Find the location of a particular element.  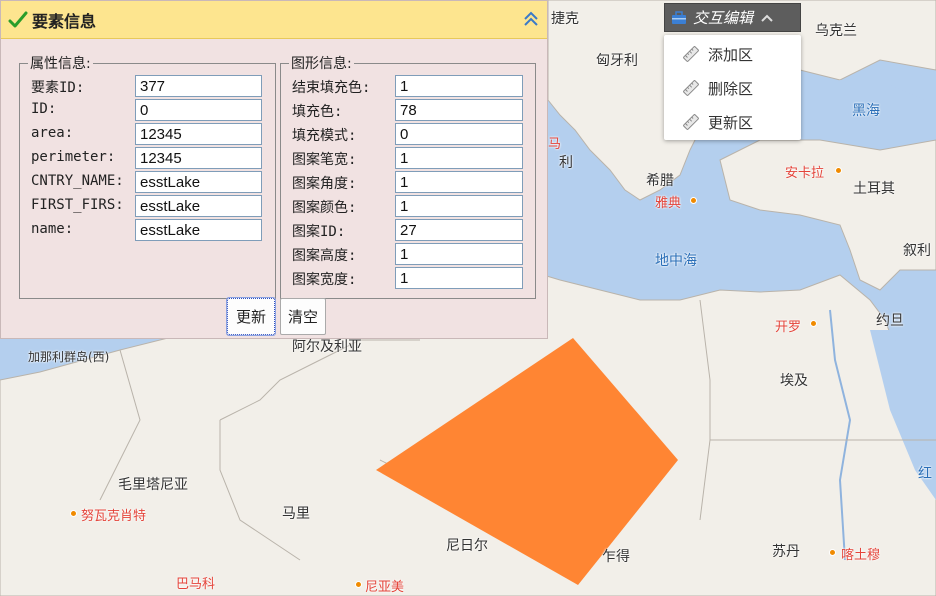

map-label: 黑海 is located at coordinates (866, 111).